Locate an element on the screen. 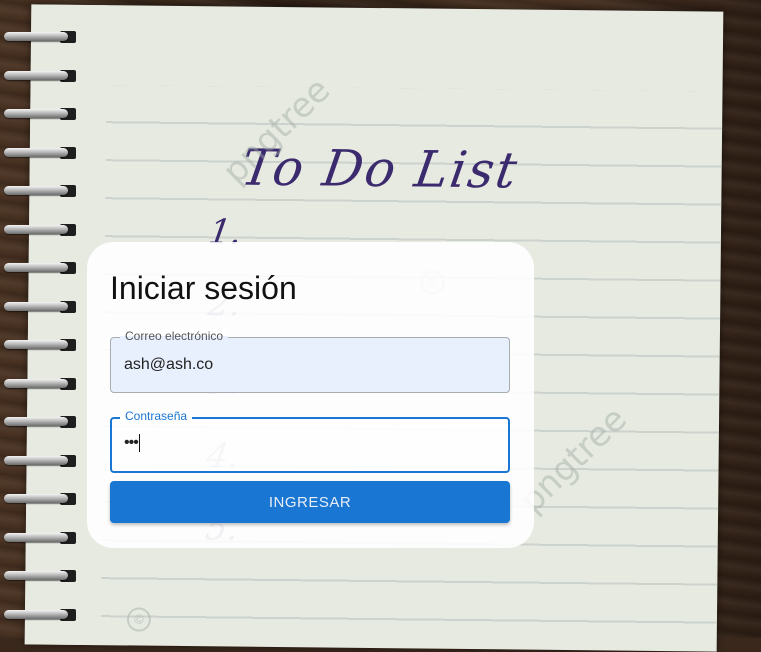 This screenshot has height=652, width=761. submit-button: INGRESAR is located at coordinates (310, 502).